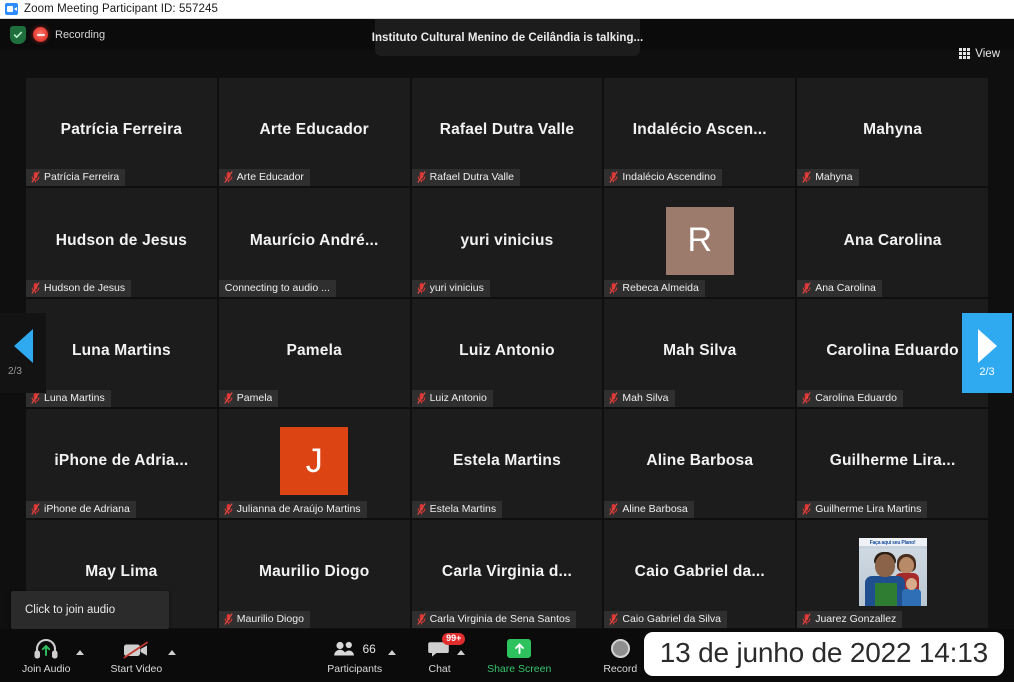 The height and width of the screenshot is (682, 1014). I want to click on participant-footer-label: Mah Silva, so click(645, 398).